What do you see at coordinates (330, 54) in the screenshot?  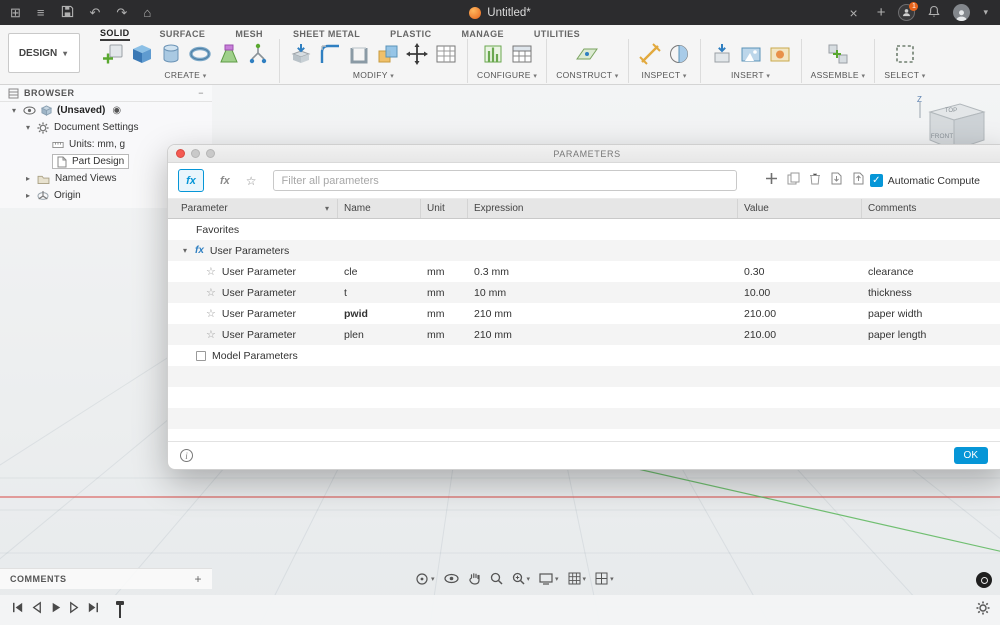 I see `fillet-icon` at bounding box center [330, 54].